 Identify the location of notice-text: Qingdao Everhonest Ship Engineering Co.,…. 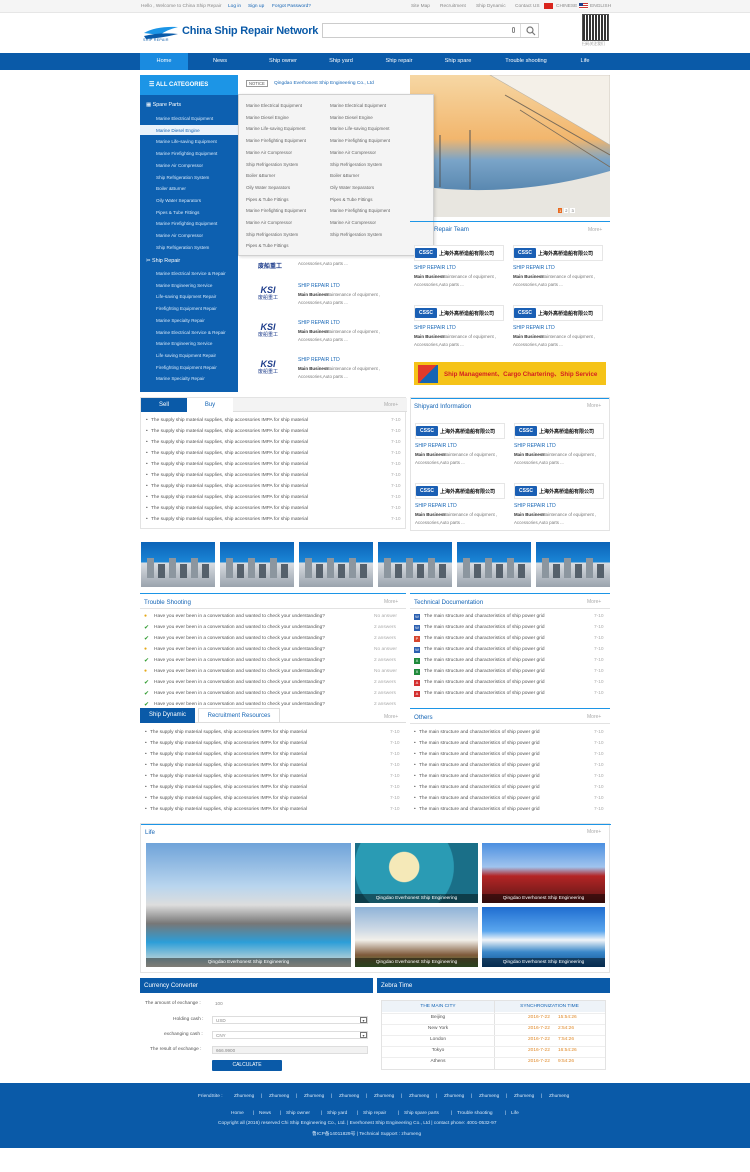
(324, 83).